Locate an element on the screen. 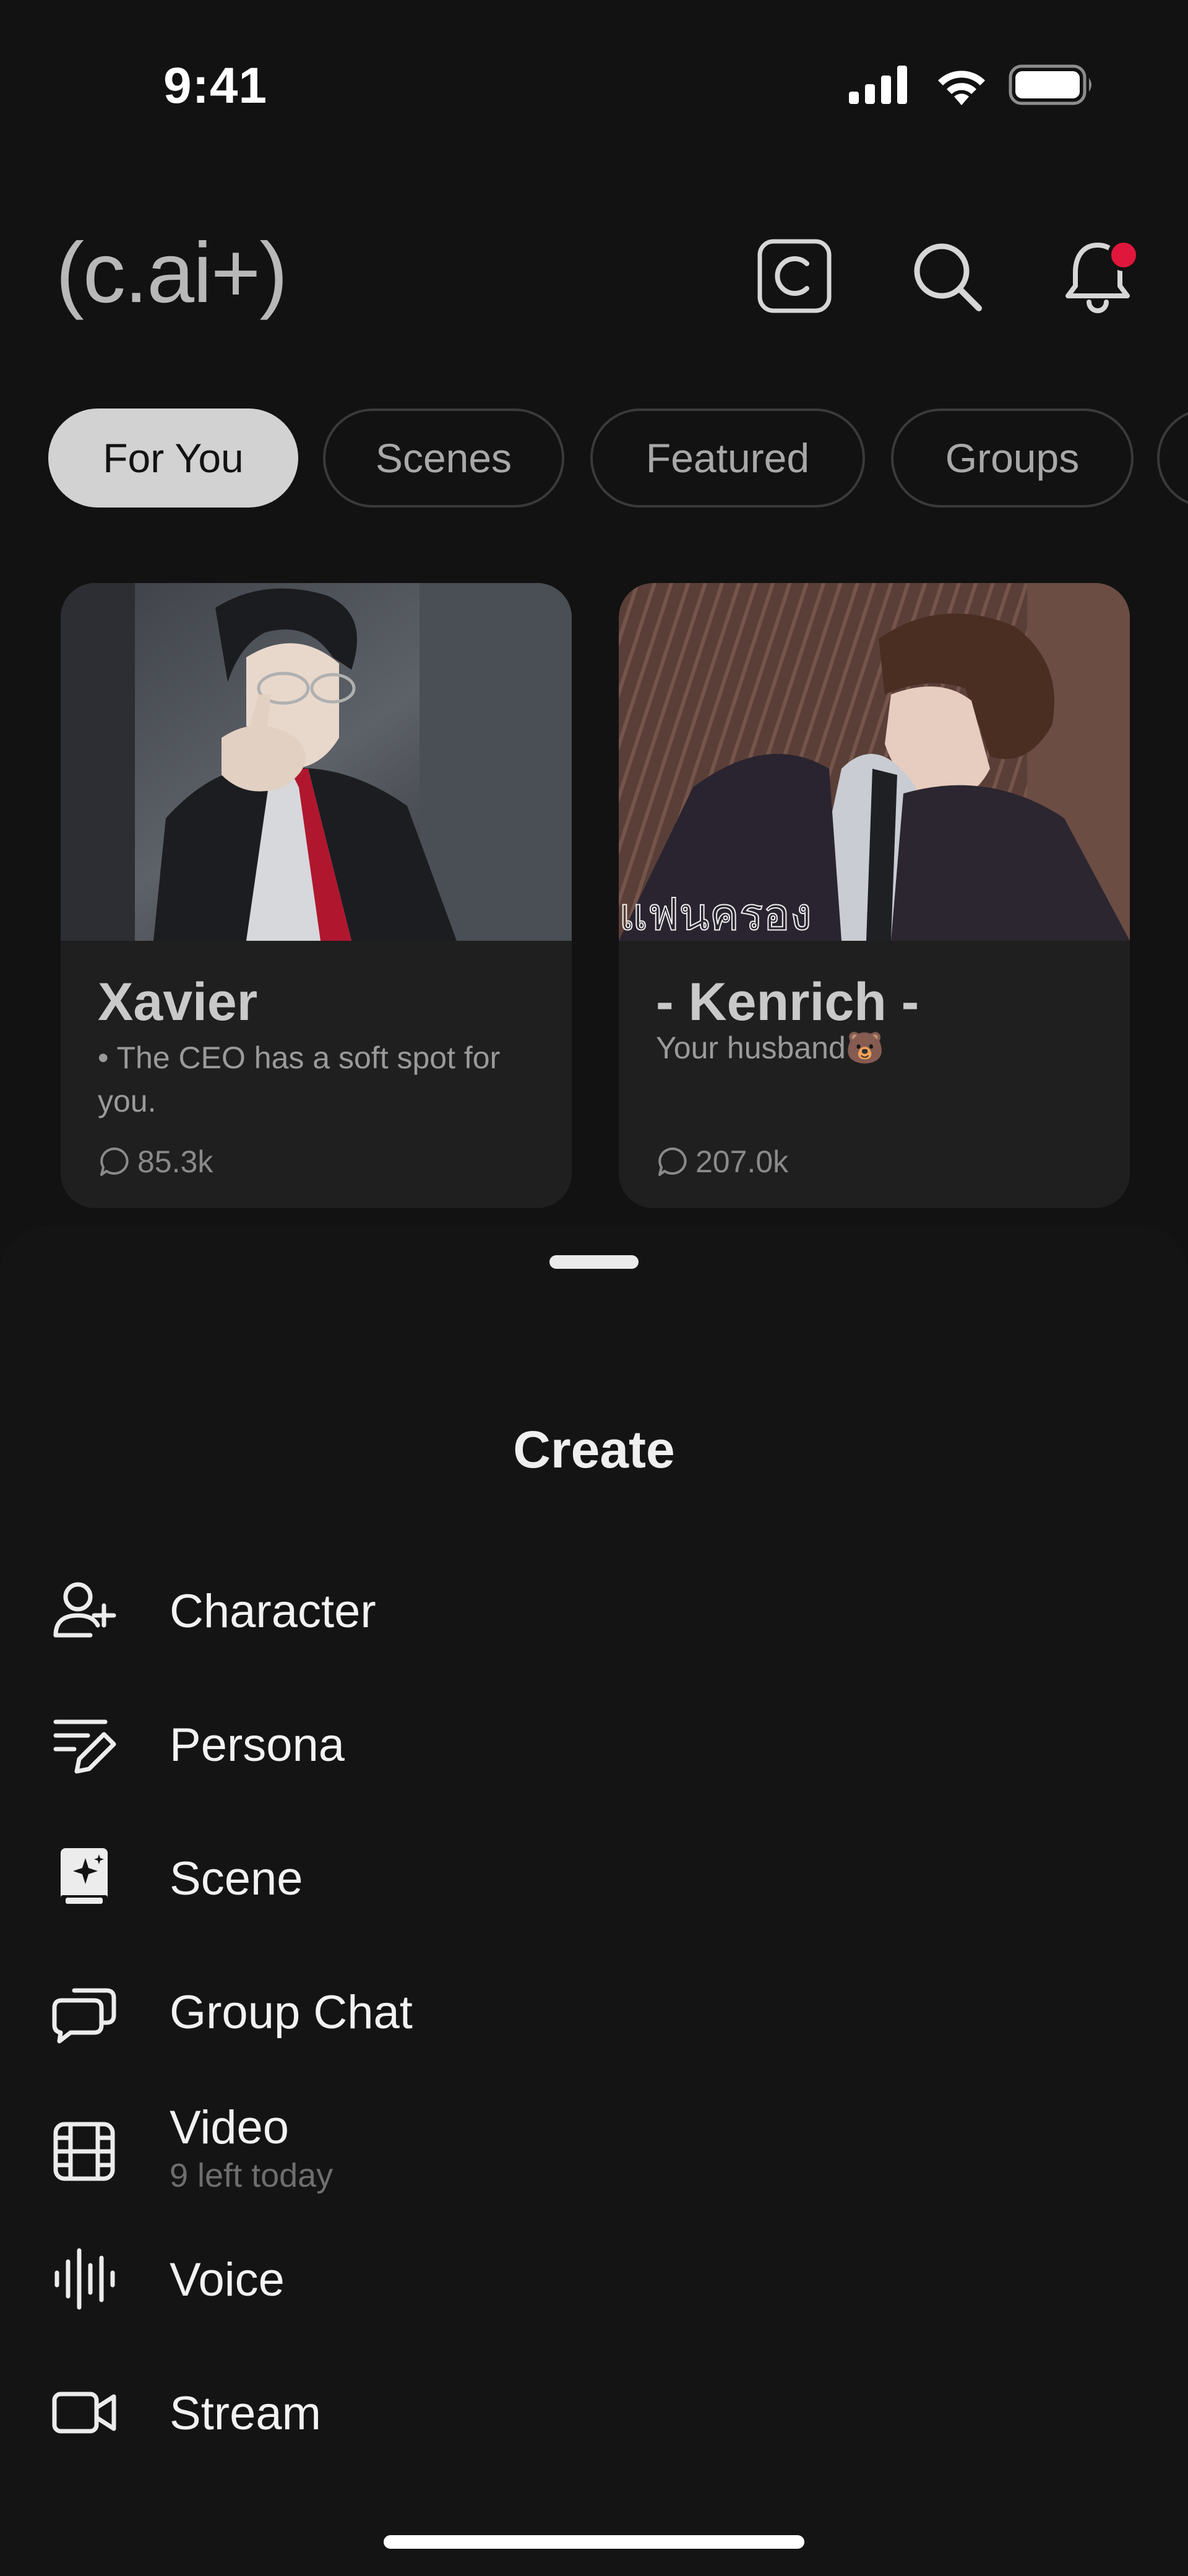 This screenshot has height=2576, width=1188. status-bar: 9:41 is located at coordinates (594, 71).